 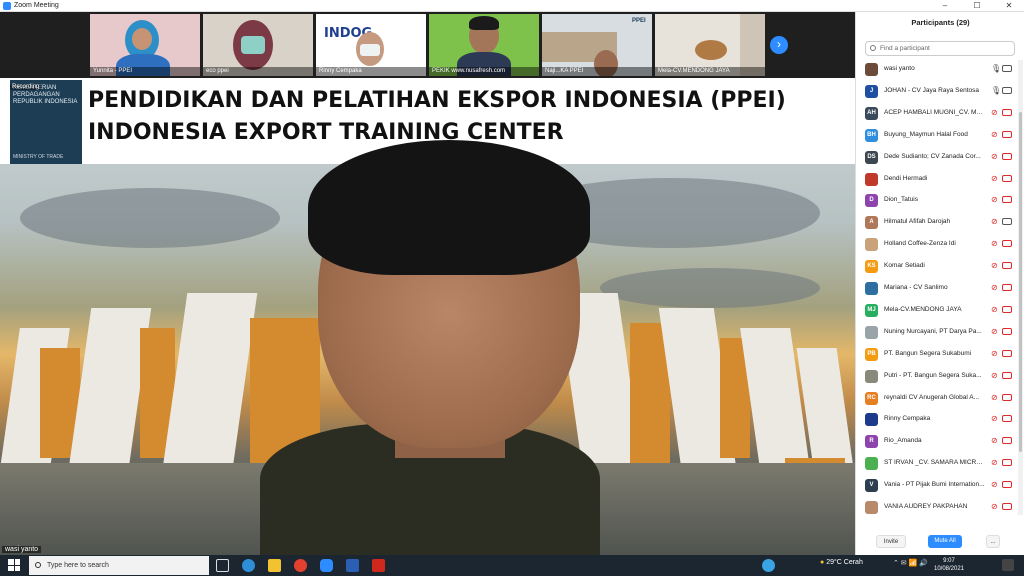 What do you see at coordinates (871, 442) in the screenshot?
I see `participant-avatar: R` at bounding box center [871, 442].